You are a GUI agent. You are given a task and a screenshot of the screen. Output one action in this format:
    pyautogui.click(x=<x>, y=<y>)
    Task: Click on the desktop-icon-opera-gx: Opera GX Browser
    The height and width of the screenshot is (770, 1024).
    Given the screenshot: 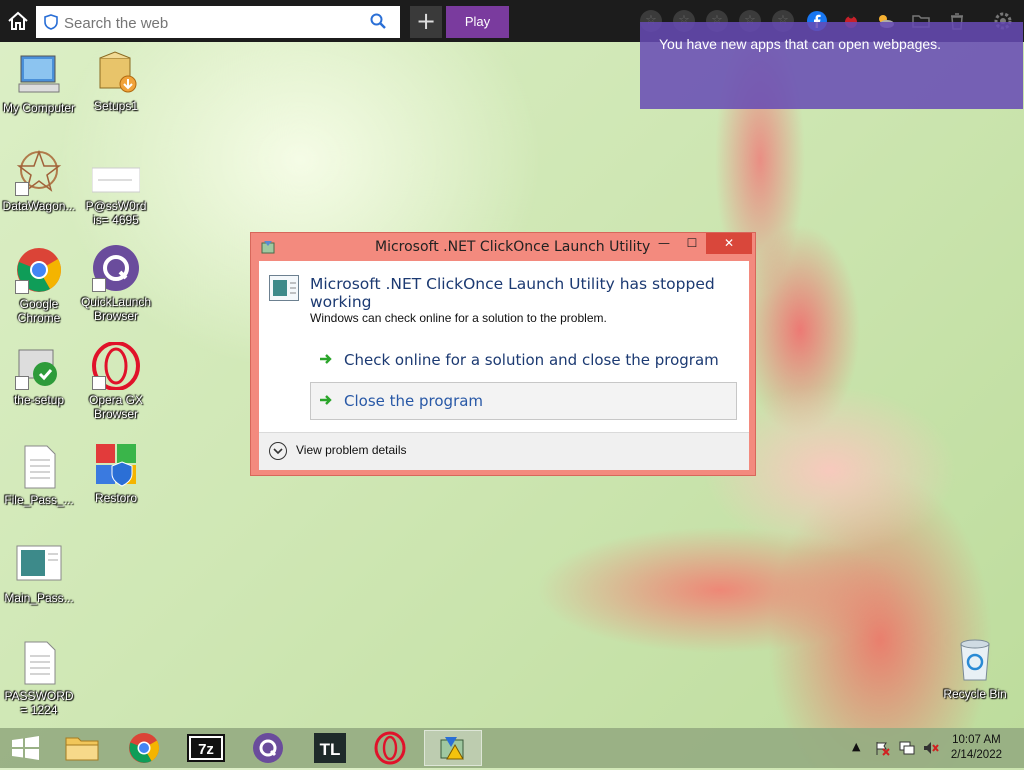 What is the action you would take?
    pyautogui.click(x=116, y=381)
    